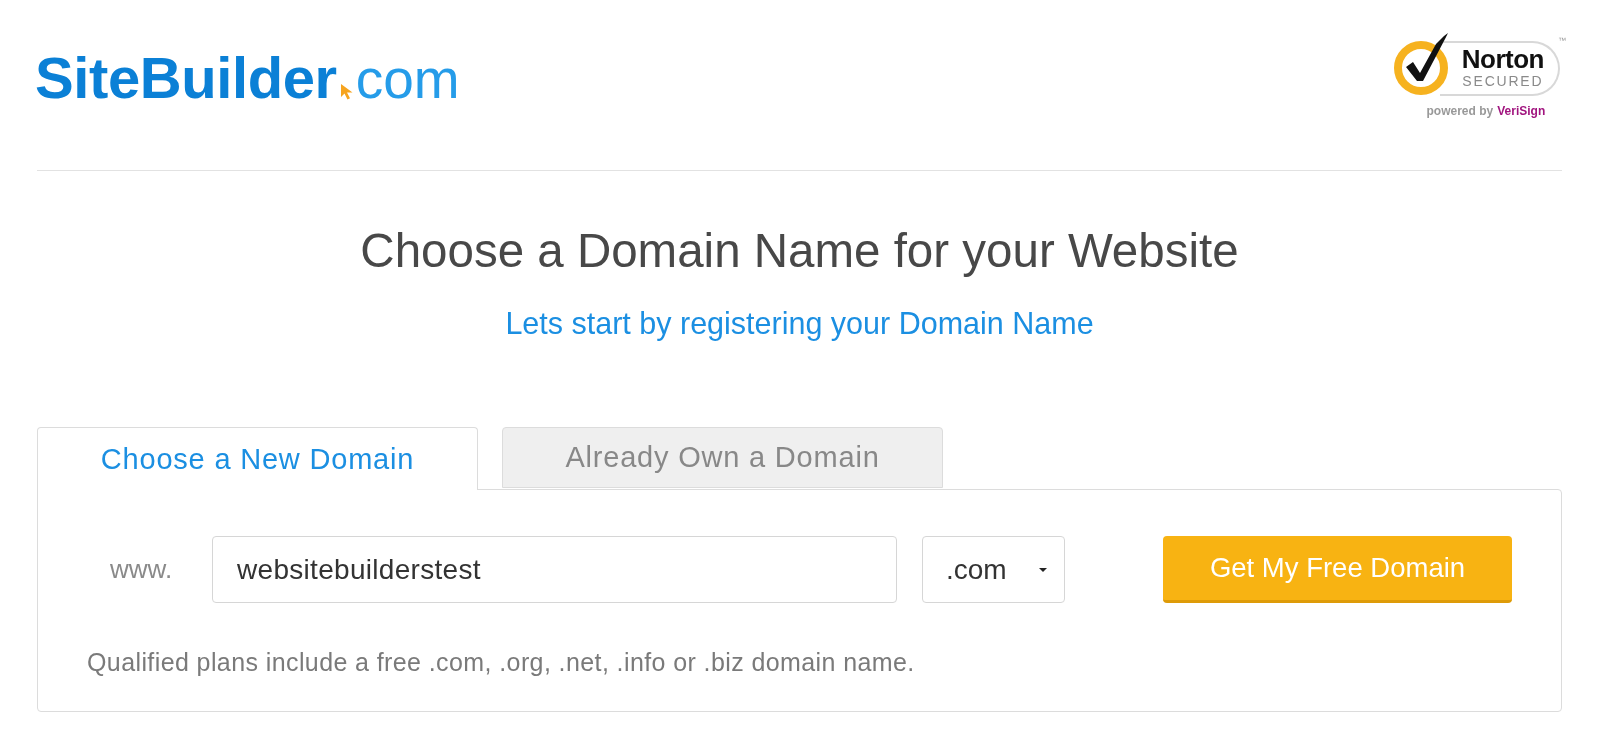 The width and height of the screenshot is (1600, 735). Describe the element at coordinates (722, 457) in the screenshot. I see `domain-tab: Already Own a Domain` at that location.